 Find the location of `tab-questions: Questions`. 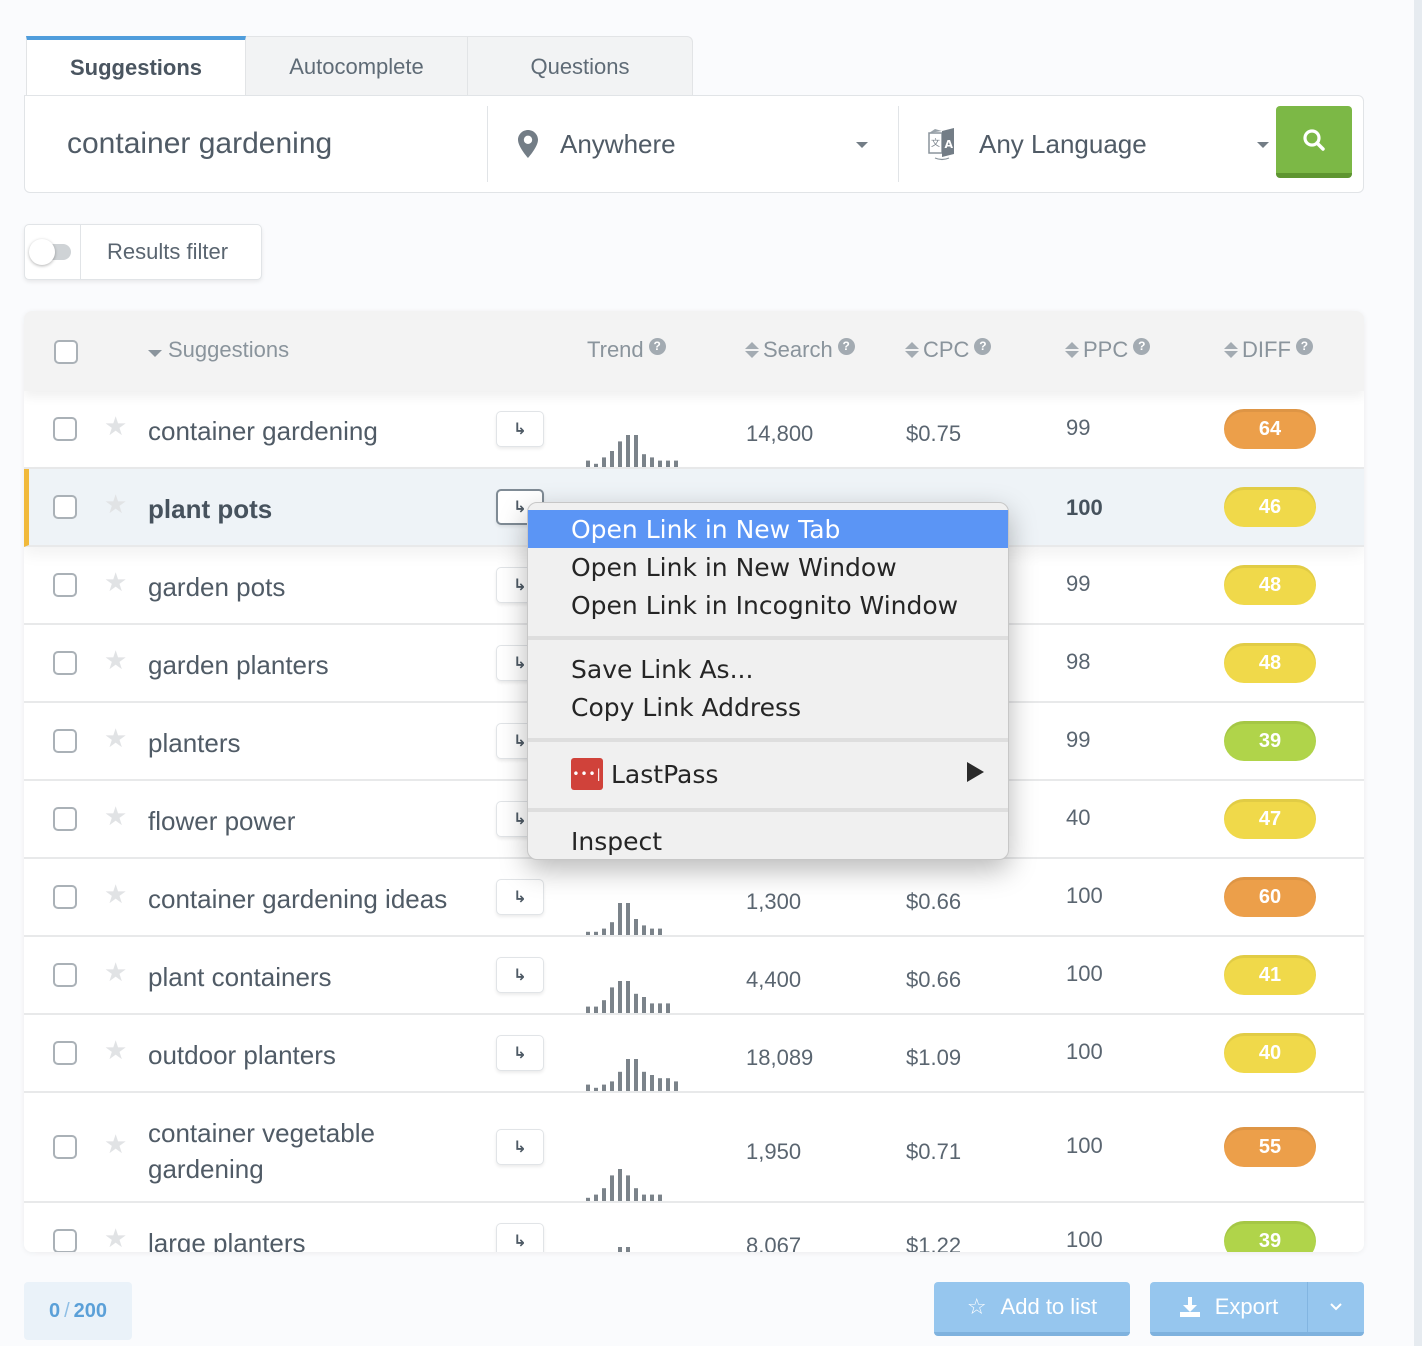

tab-questions: Questions is located at coordinates (580, 66).